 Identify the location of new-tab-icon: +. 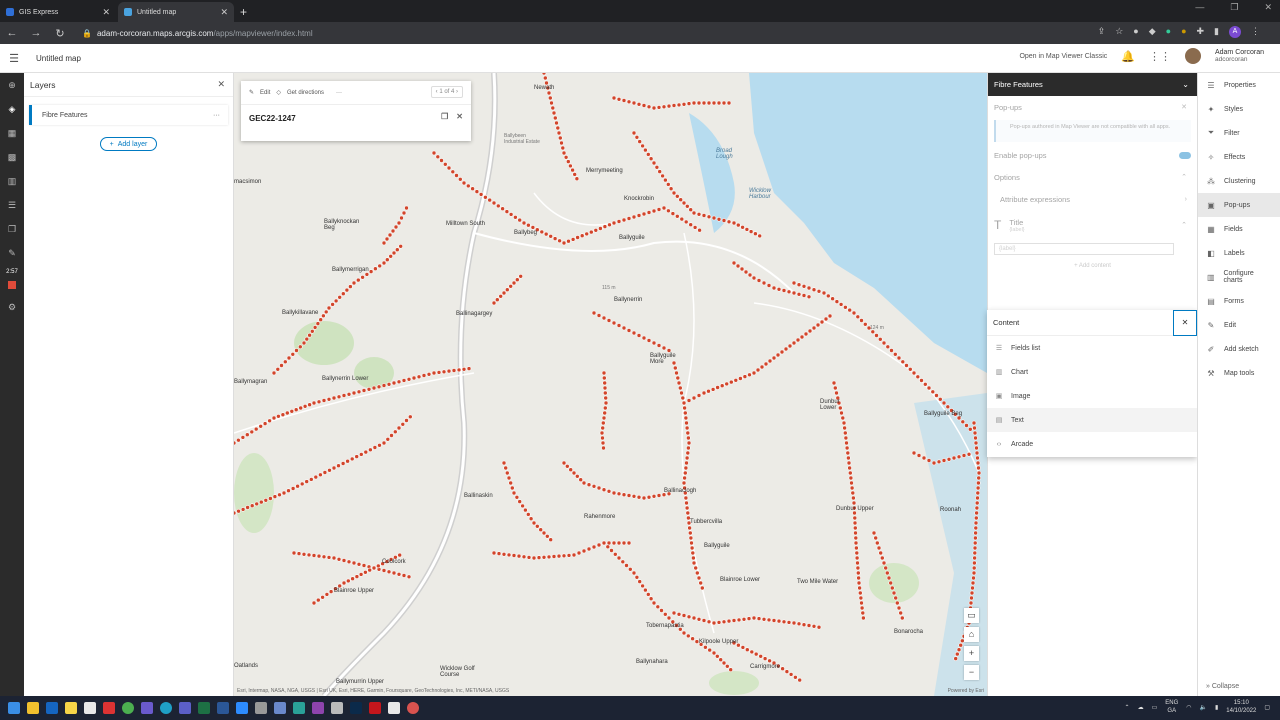
(243, 12).